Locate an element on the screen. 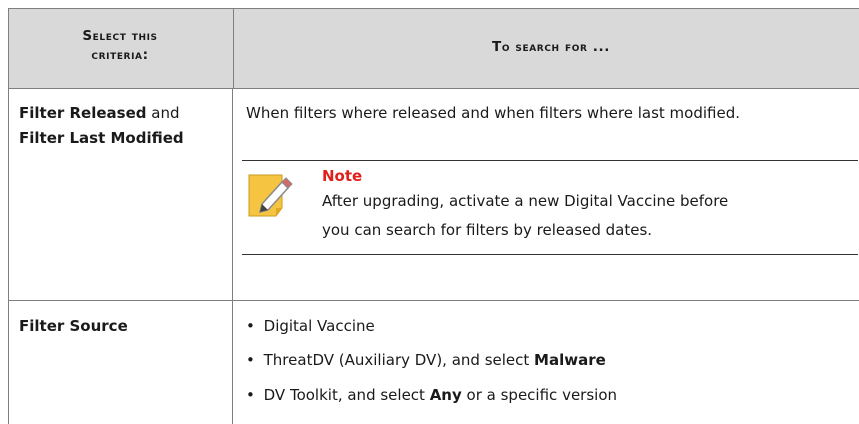 This screenshot has height=424, width=859. row-divider is located at coordinates (433, 300).